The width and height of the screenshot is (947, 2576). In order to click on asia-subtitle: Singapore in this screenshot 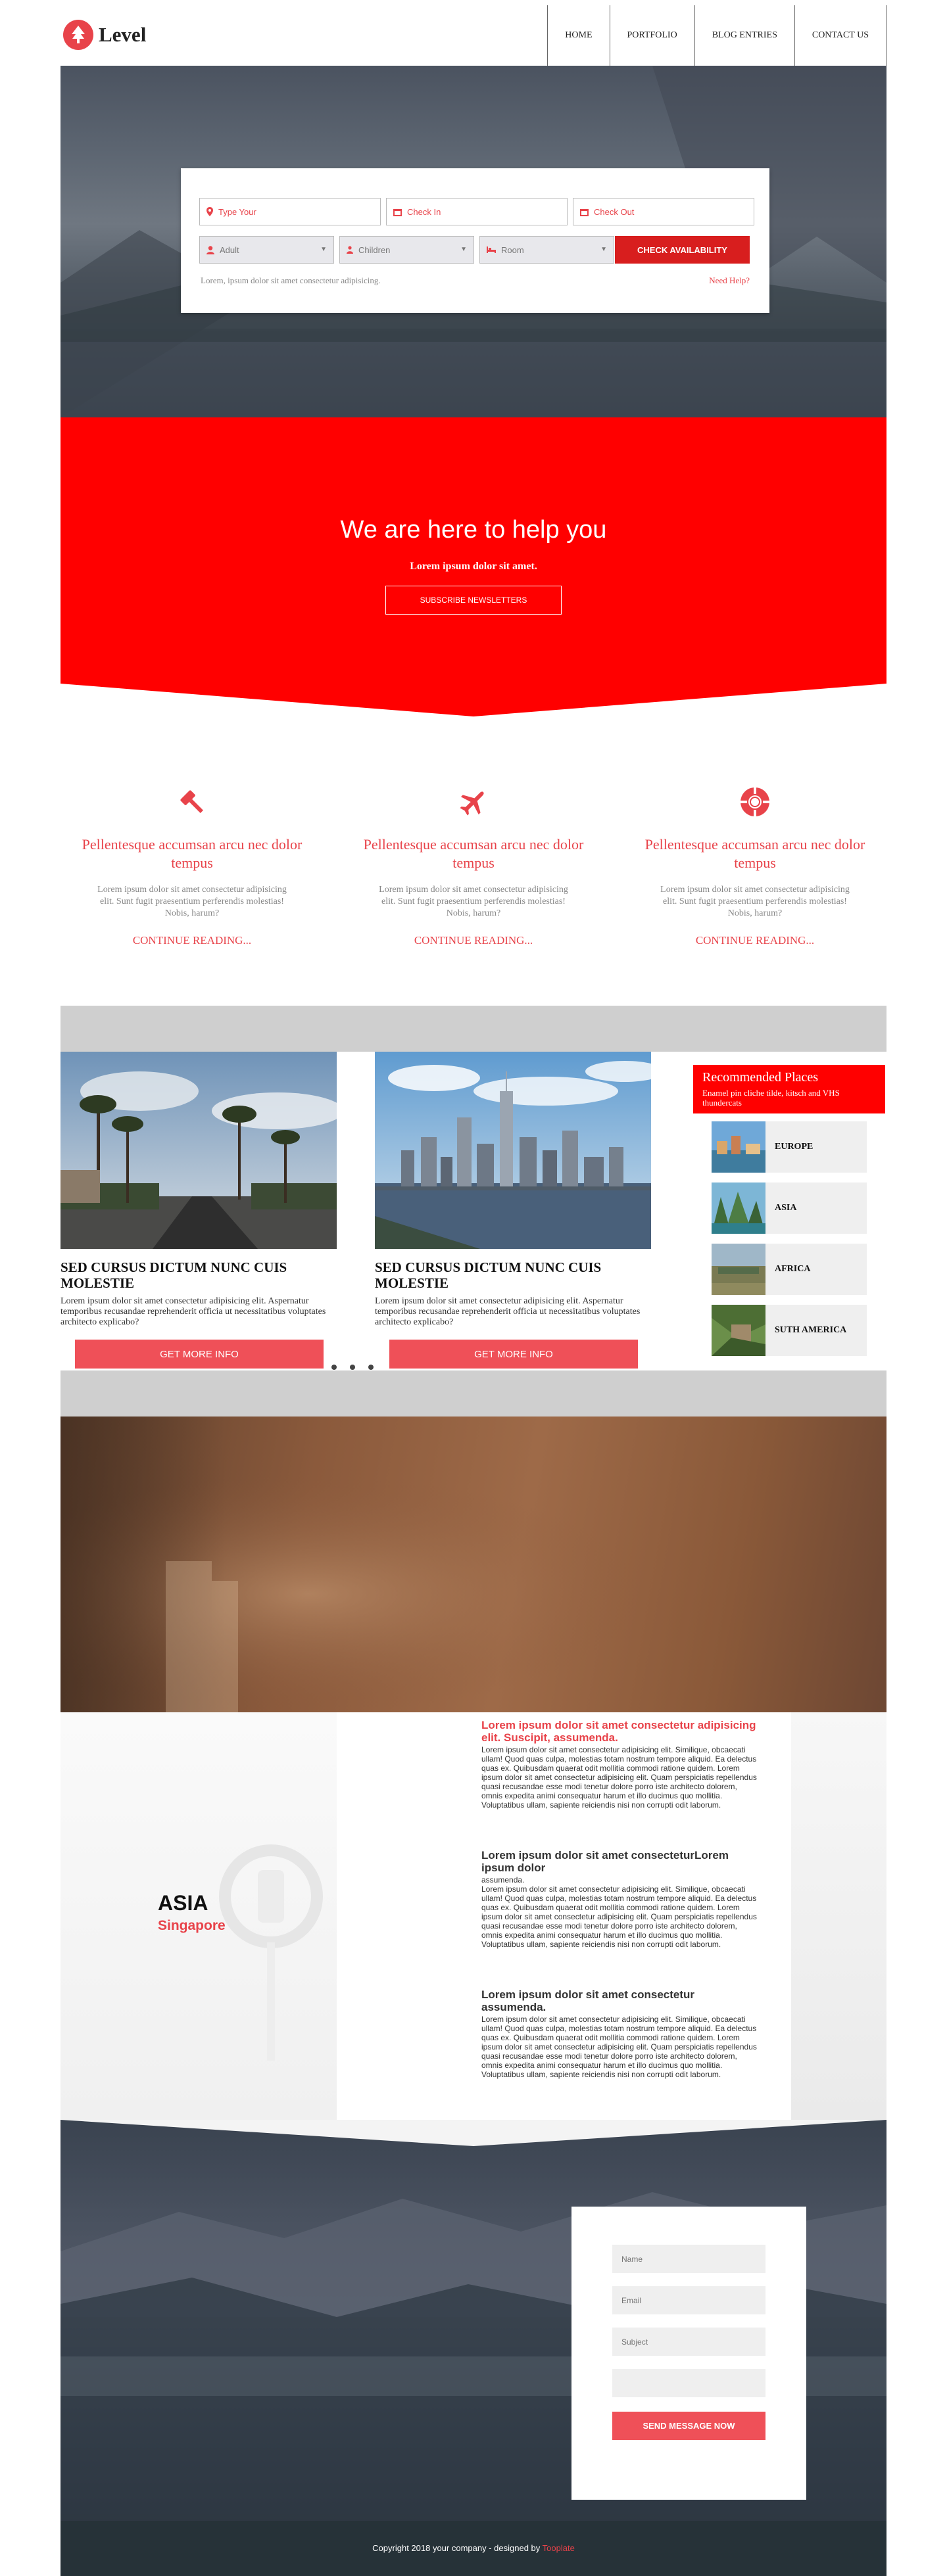, I will do `click(192, 1925)`.